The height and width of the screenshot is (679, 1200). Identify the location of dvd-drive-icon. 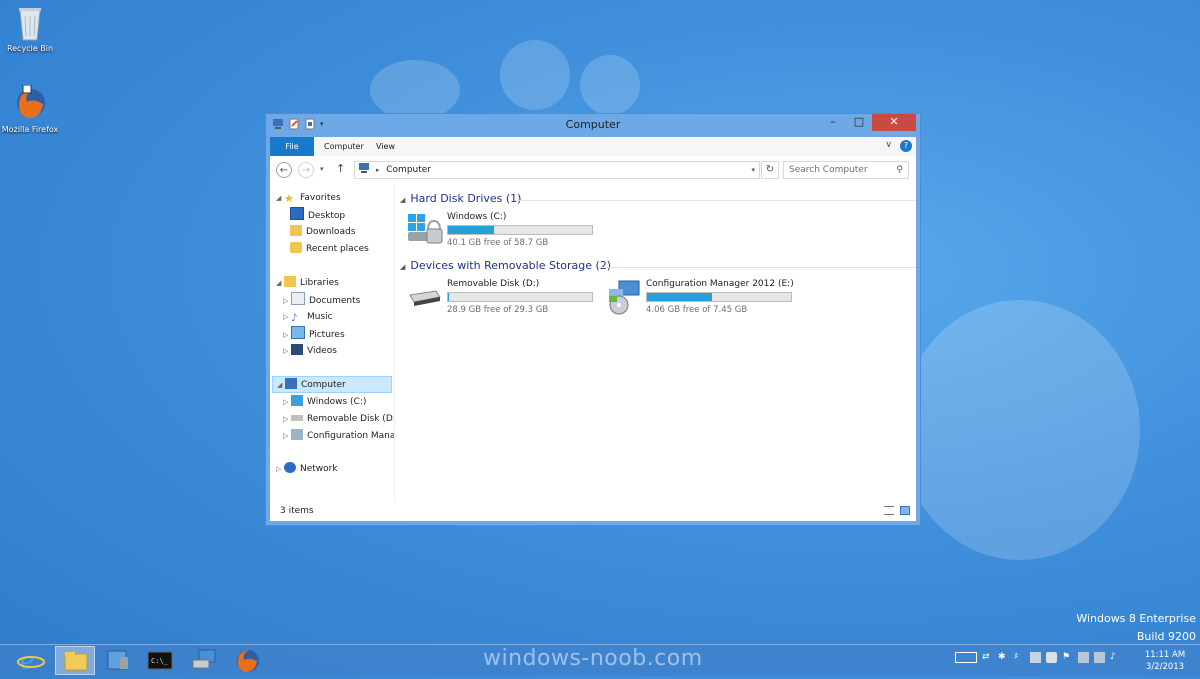
(297, 434).